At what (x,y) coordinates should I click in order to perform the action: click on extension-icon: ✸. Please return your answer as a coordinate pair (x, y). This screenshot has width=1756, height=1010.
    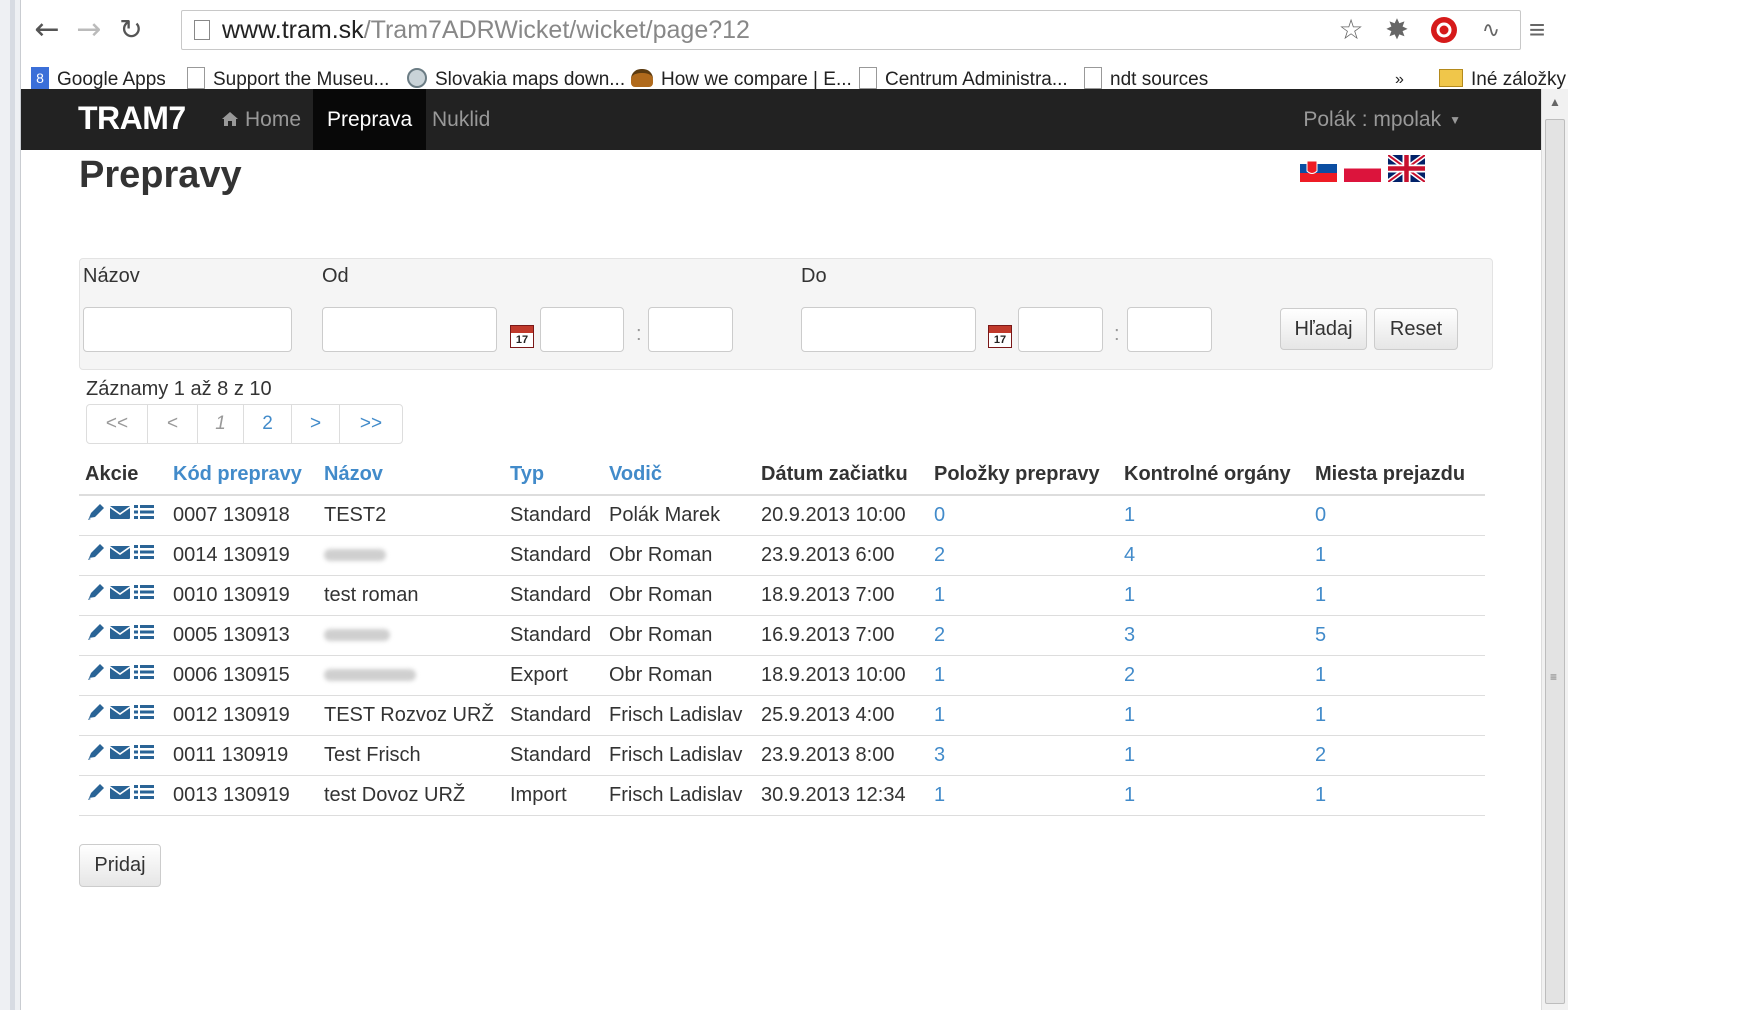
    Looking at the image, I should click on (1397, 30).